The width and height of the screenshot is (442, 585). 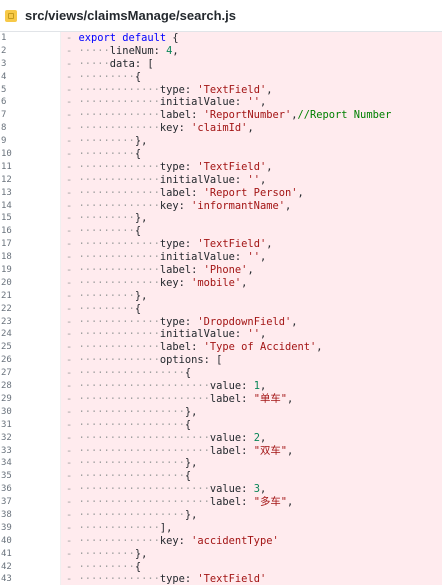 What do you see at coordinates (6, 411) in the screenshot?
I see `line-number: 30` at bounding box center [6, 411].